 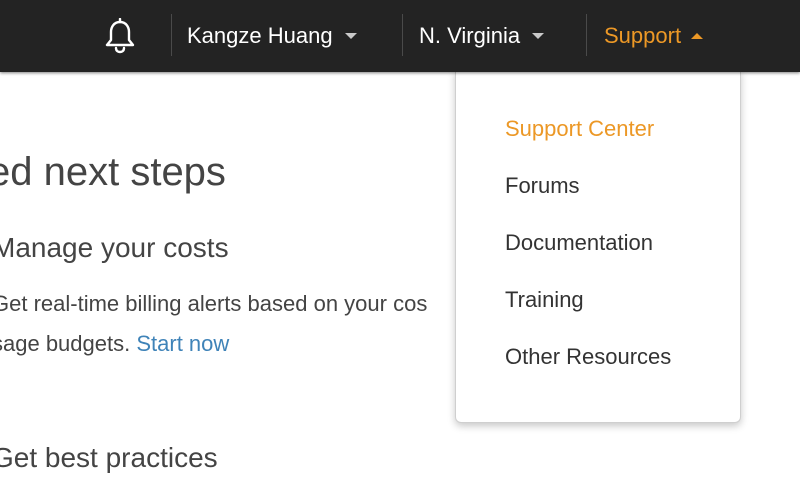 What do you see at coordinates (260, 35) in the screenshot?
I see `account-name: Kangze Huang` at bounding box center [260, 35].